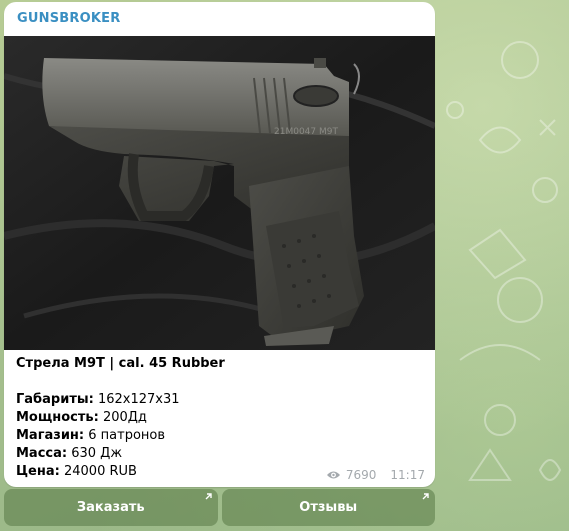  Describe the element at coordinates (50, 435) in the screenshot. I see `spec-label: Магазин:` at that location.